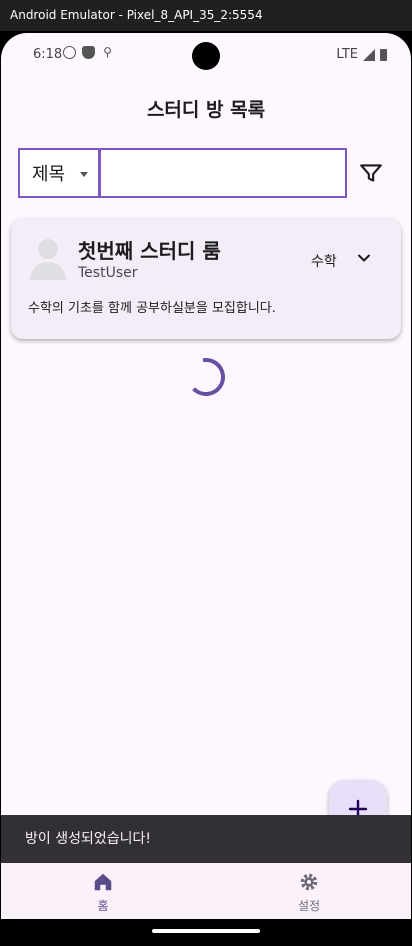 The image size is (412, 946). Describe the element at coordinates (347, 54) in the screenshot. I see `network-type: LTE` at that location.